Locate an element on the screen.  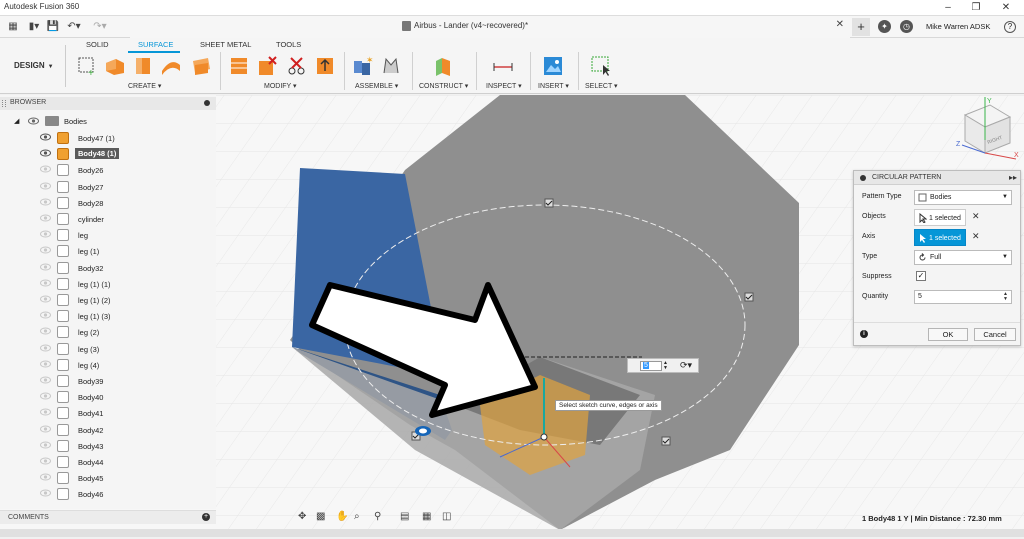
tree-item: Body42 is located at coordinates (108, 430).